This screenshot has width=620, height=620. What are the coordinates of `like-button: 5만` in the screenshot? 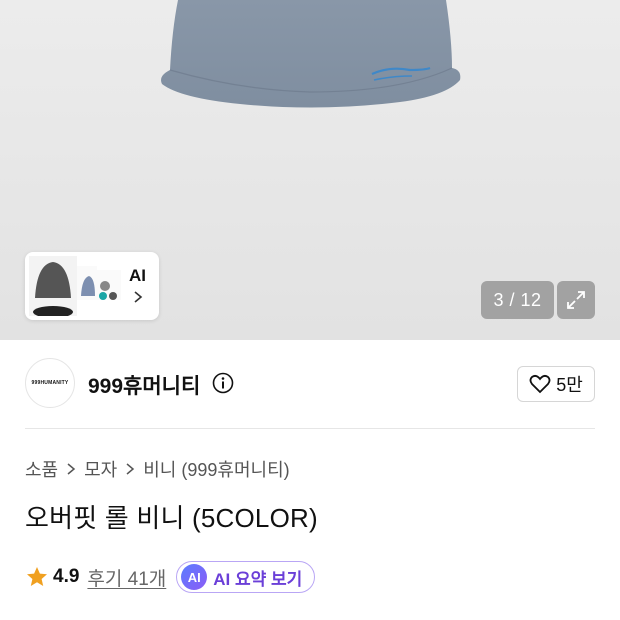 It's located at (556, 384).